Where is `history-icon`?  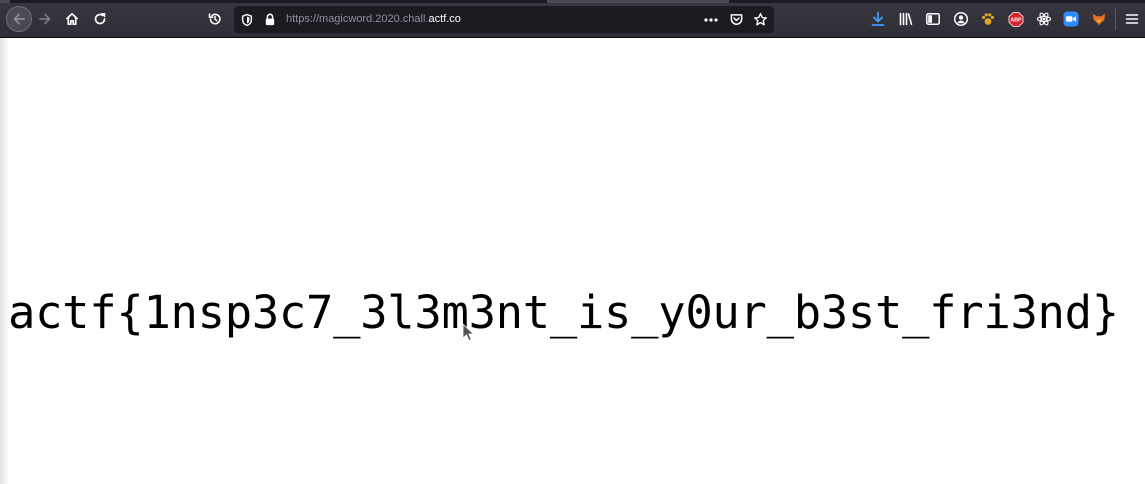 history-icon is located at coordinates (214, 19).